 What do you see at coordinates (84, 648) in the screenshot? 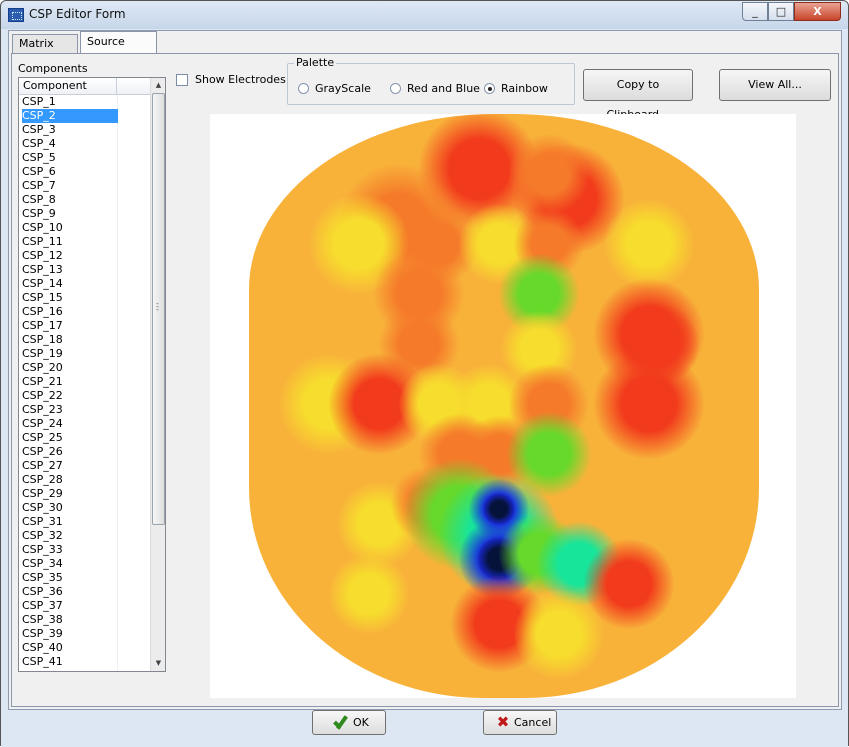
I see `list-item: CSP_40` at bounding box center [84, 648].